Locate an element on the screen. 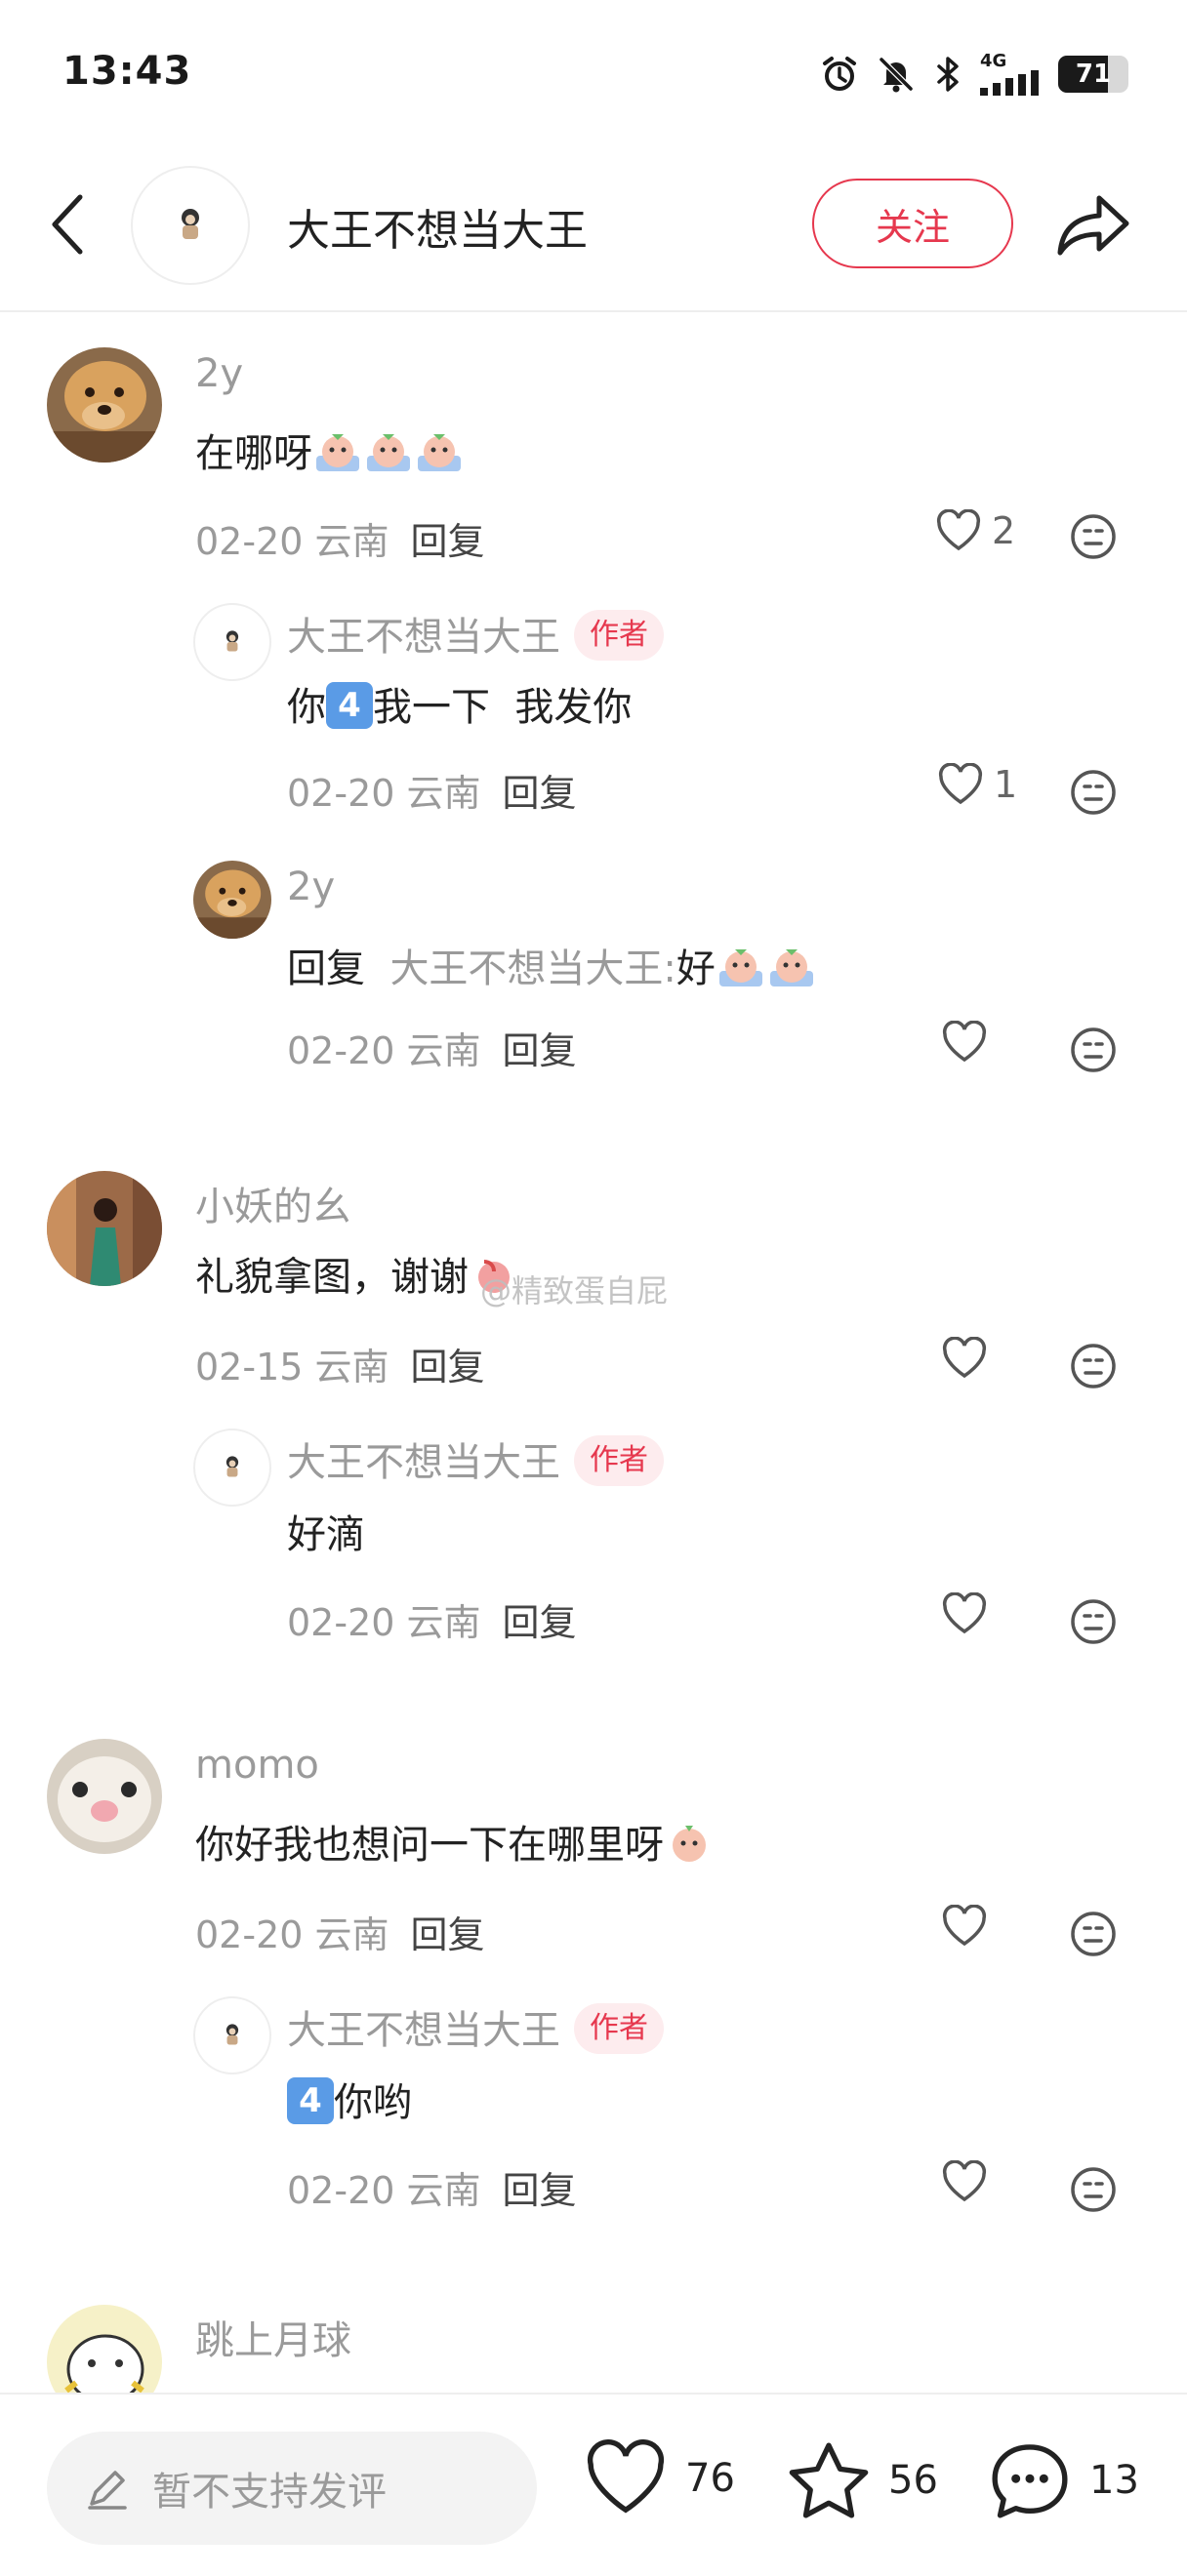 The height and width of the screenshot is (2576, 1187). comment-bubble-icon is located at coordinates (1030, 2481).